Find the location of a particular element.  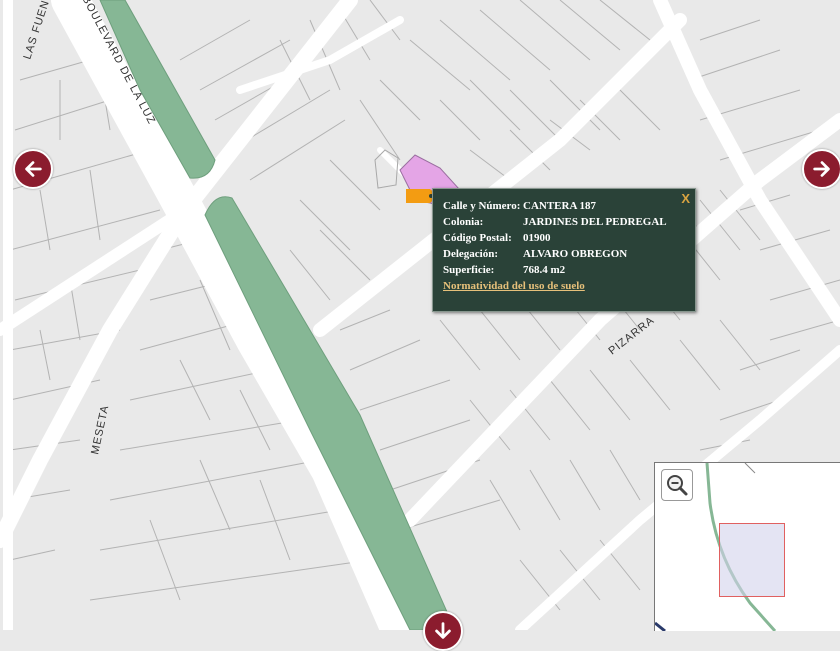

info-value: ALVARO OBREGON is located at coordinates (575, 253).